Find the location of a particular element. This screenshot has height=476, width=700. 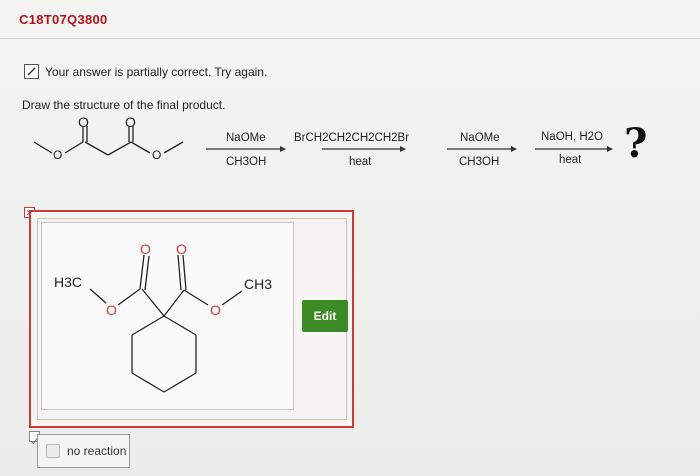

step4-reagent: NaOH, H2O is located at coordinates (572, 137).